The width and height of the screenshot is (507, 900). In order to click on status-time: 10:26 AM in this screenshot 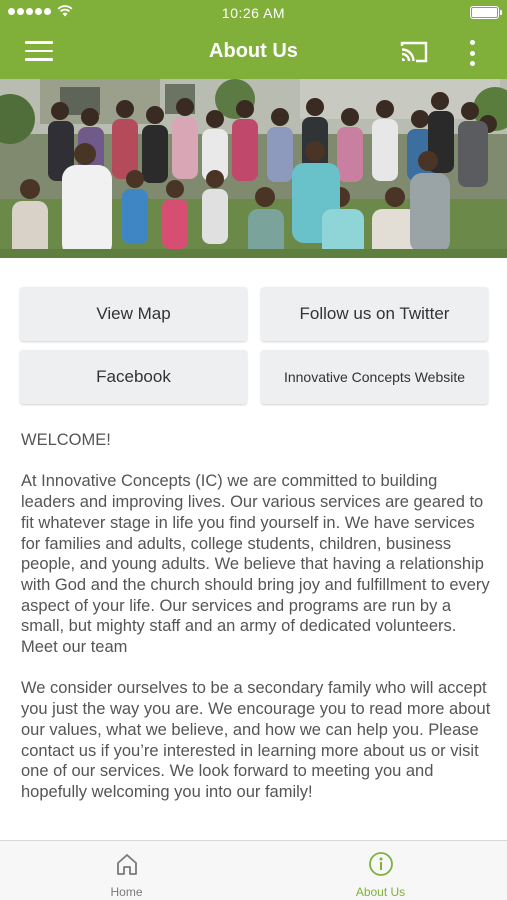, I will do `click(253, 13)`.